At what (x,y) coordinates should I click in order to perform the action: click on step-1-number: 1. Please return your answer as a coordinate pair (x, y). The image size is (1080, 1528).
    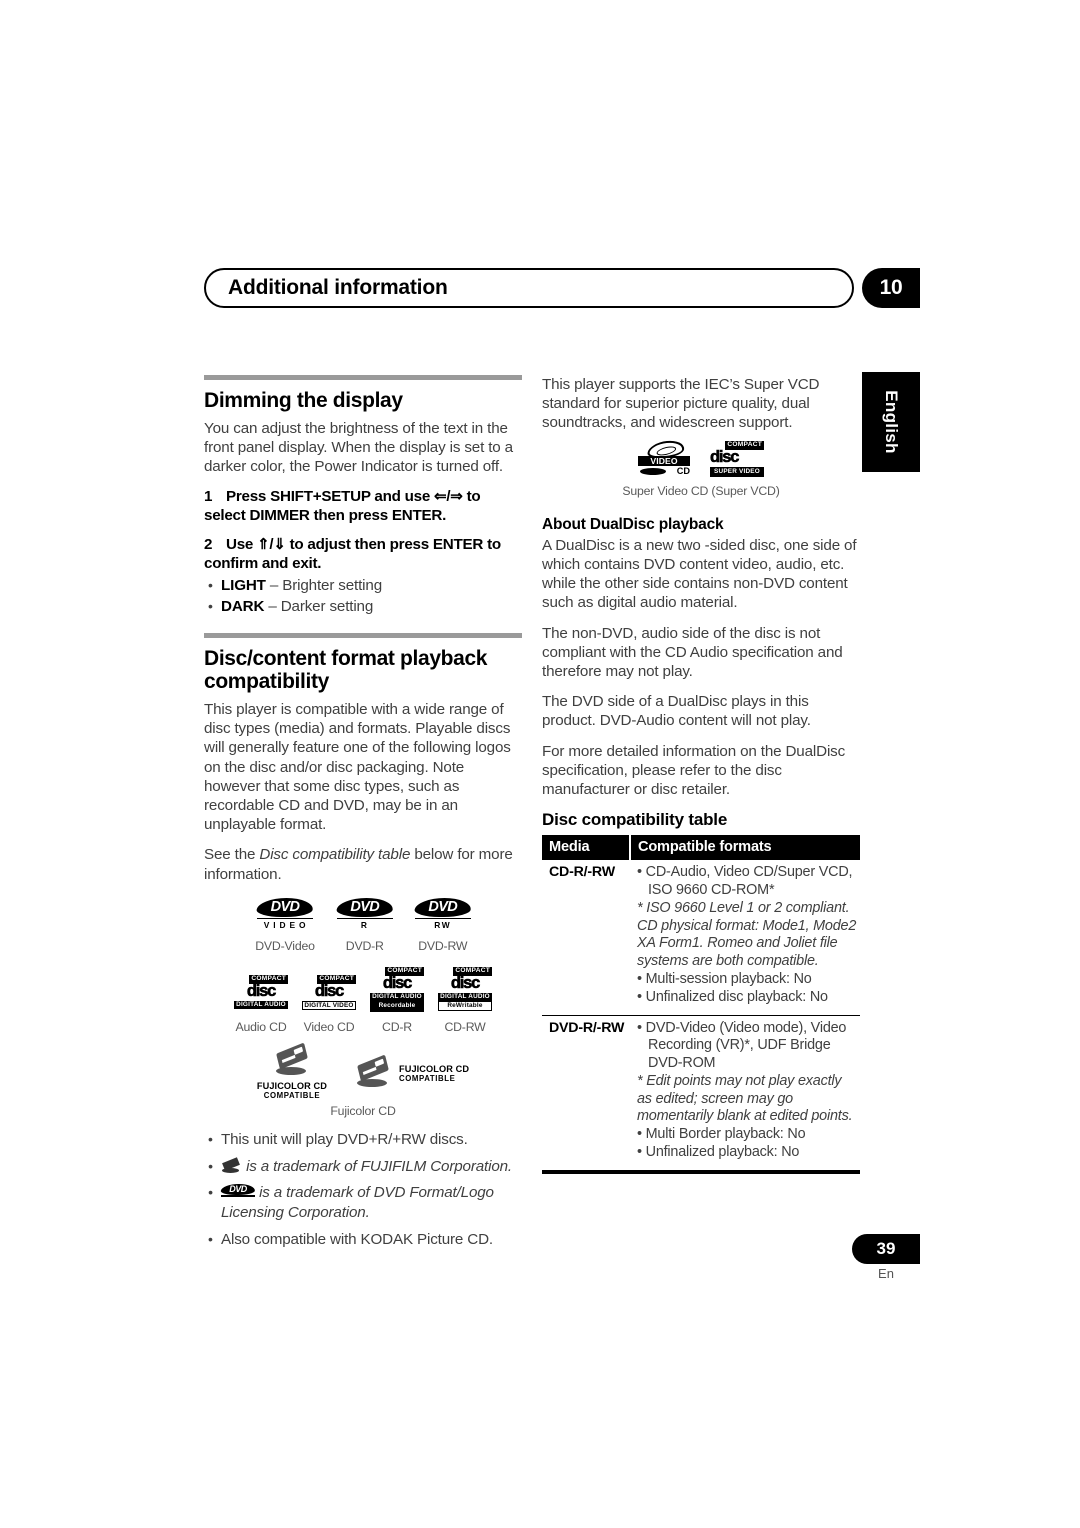
    Looking at the image, I should click on (208, 497).